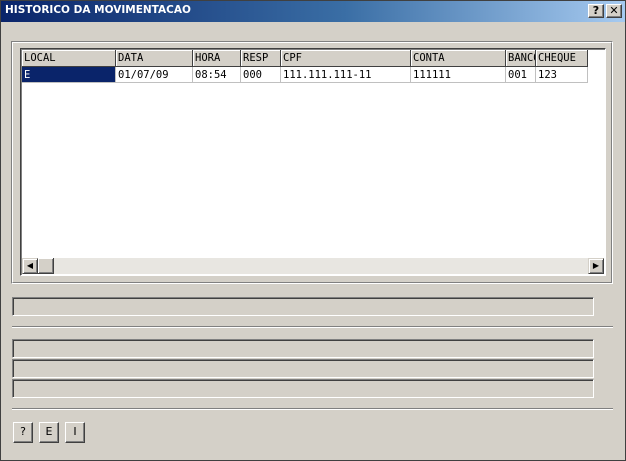  Describe the element at coordinates (312, 409) in the screenshot. I see `divider-bottom` at that location.